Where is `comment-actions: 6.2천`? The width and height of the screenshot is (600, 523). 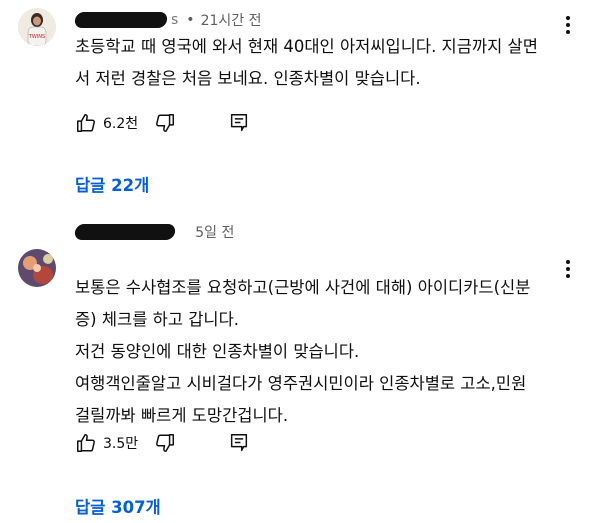 comment-actions: 6.2천 is located at coordinates (162, 123).